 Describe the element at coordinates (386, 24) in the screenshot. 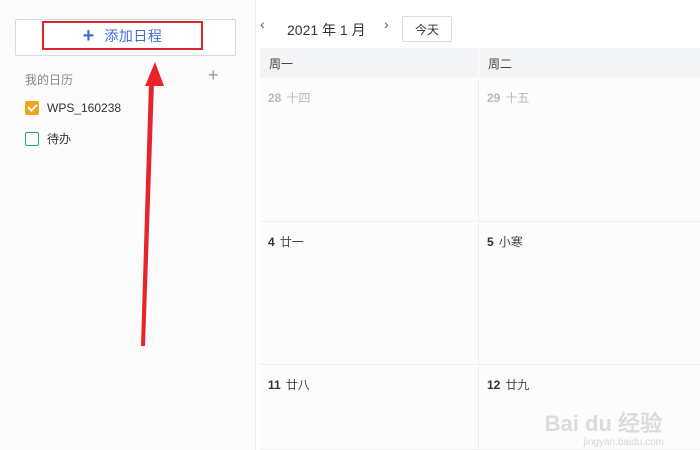

I see `chevron-right-icon: ›` at that location.